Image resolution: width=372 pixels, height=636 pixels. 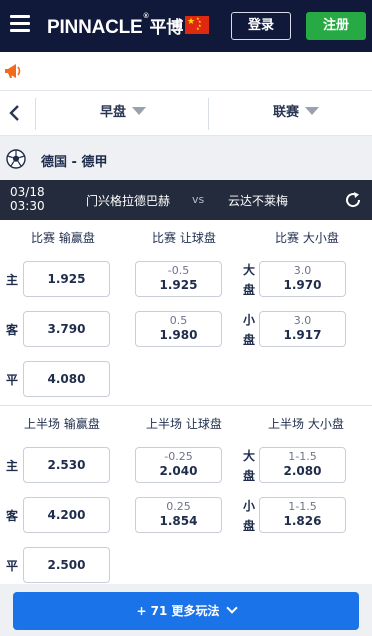 I want to click on odds-button-away: 3.790, so click(x=66, y=329).